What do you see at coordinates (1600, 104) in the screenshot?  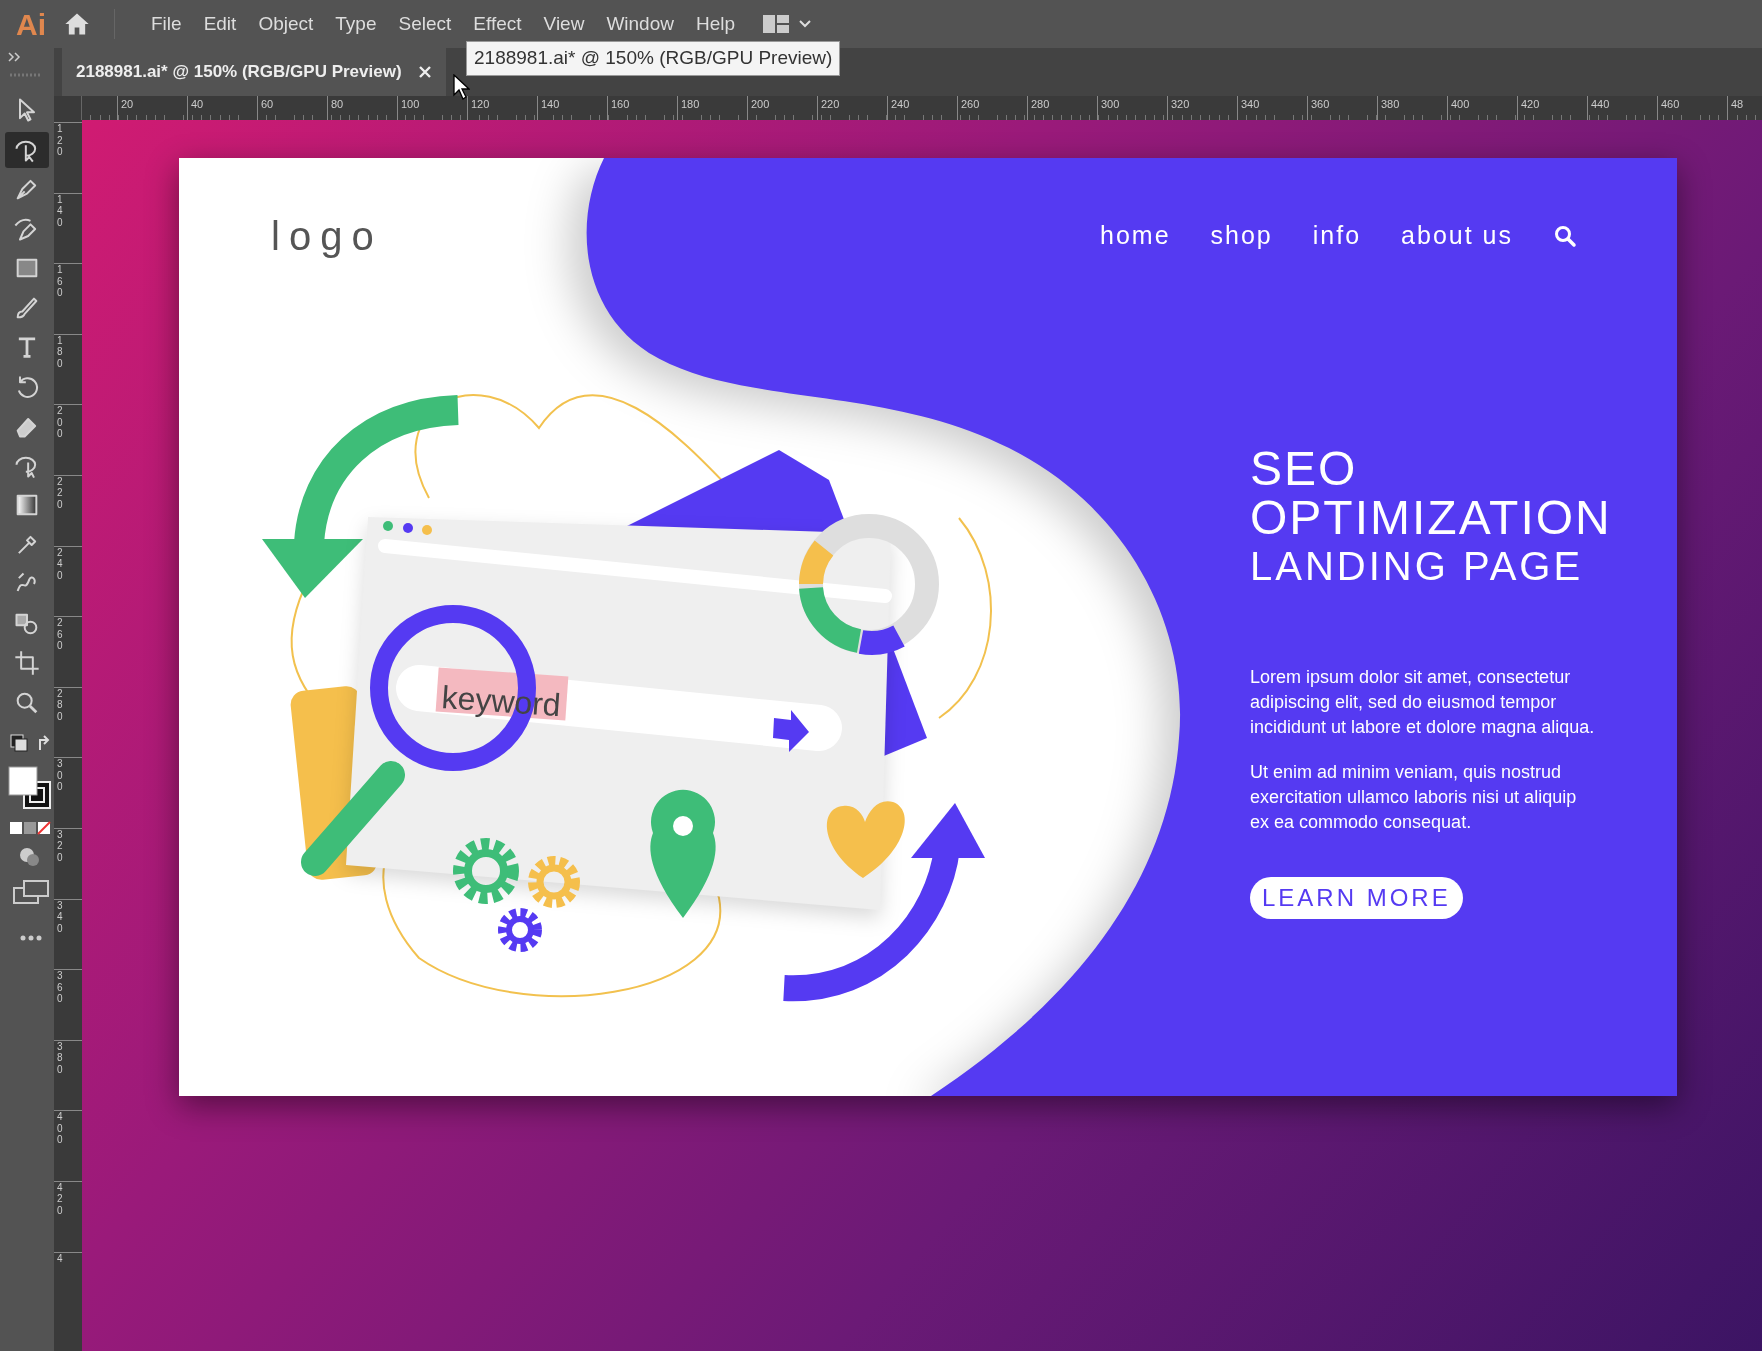 I see `ruler-label: 440` at bounding box center [1600, 104].